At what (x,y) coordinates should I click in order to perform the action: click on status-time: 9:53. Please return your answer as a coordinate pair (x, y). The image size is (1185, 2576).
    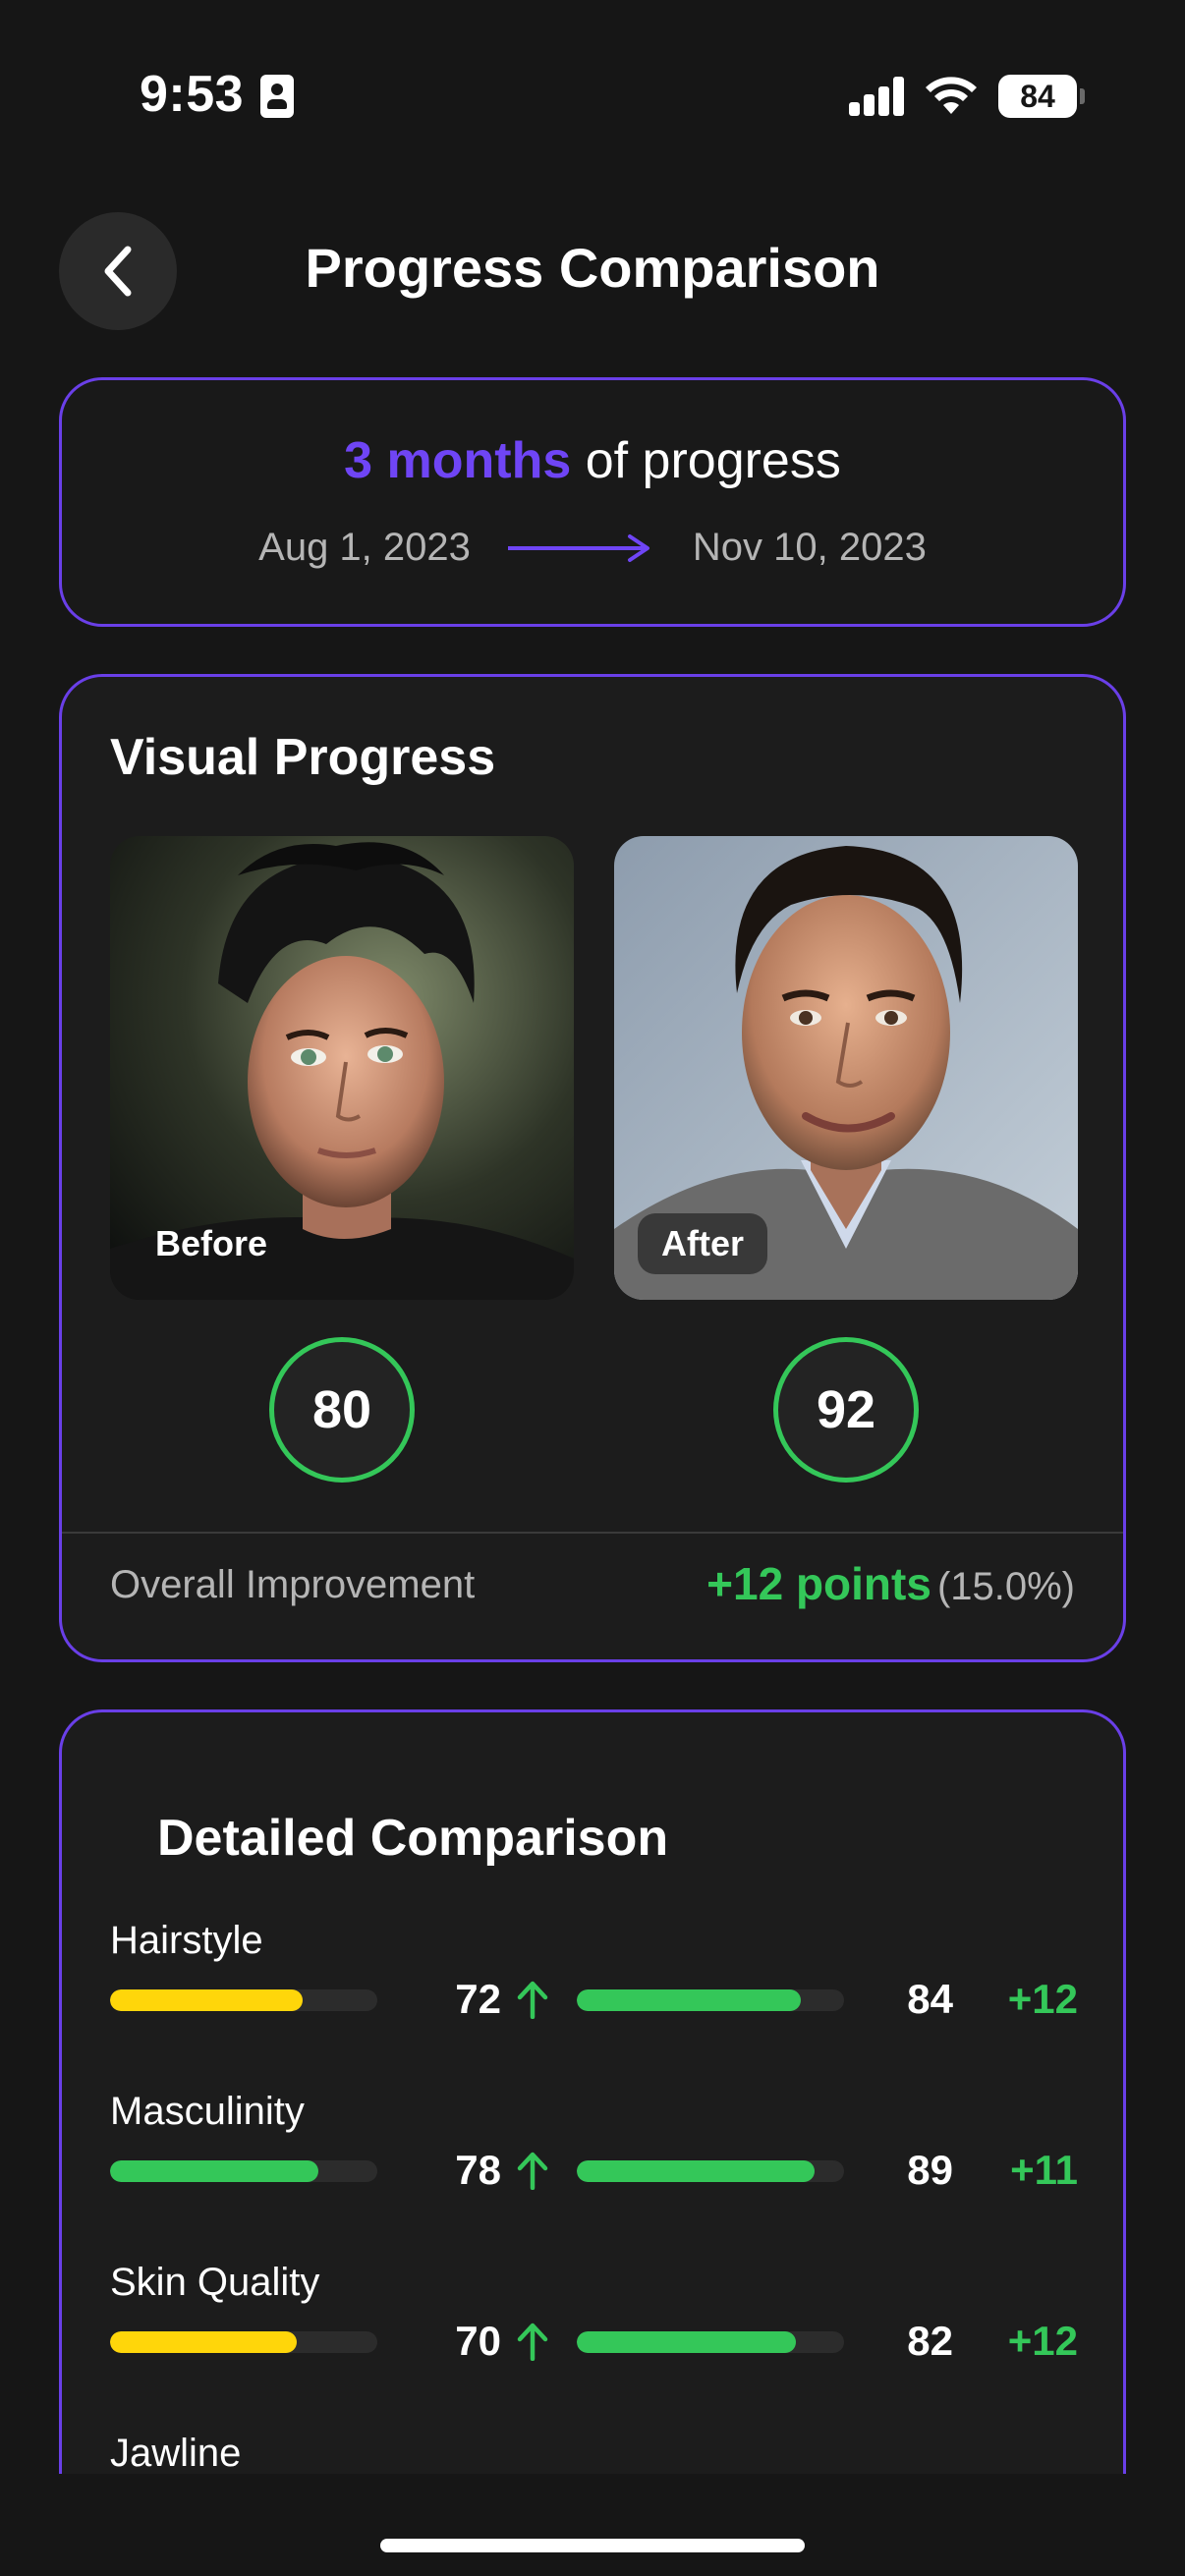
    Looking at the image, I should click on (193, 94).